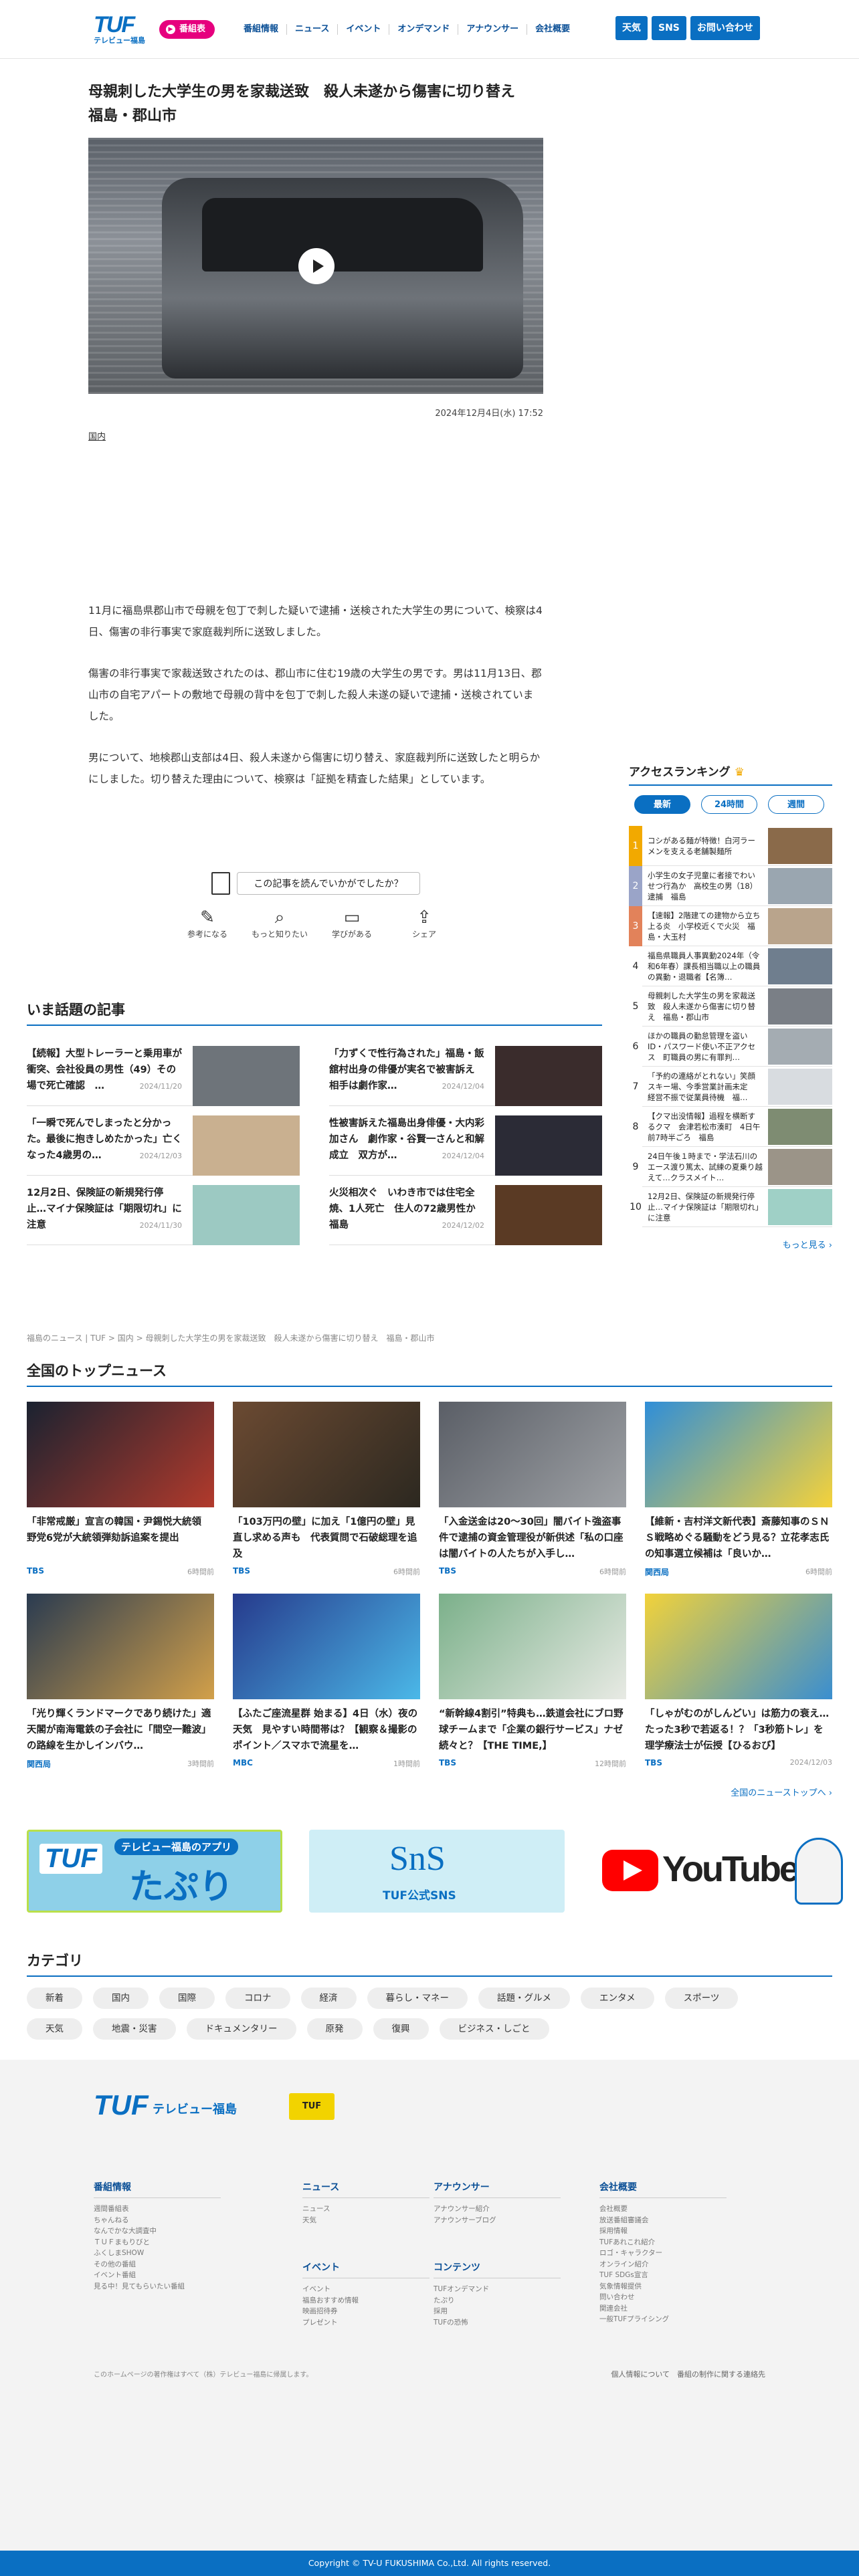  I want to click on category-chip: 暮らし・マネー, so click(417, 1998).